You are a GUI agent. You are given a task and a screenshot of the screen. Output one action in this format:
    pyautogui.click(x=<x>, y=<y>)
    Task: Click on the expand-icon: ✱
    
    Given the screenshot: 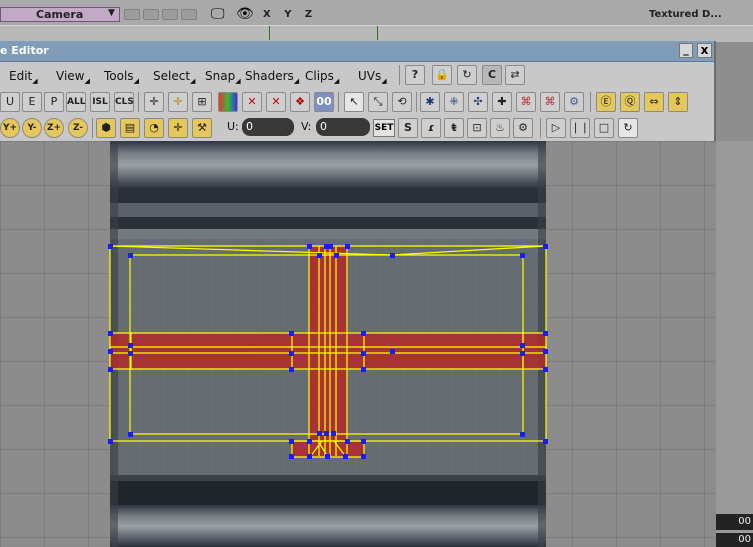 What is the action you would take?
    pyautogui.click(x=430, y=102)
    